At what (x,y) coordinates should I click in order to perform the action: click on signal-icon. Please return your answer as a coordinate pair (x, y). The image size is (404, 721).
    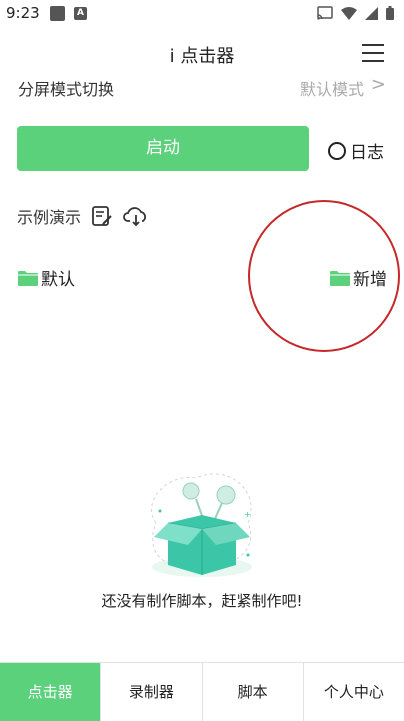
    Looking at the image, I should click on (371, 13).